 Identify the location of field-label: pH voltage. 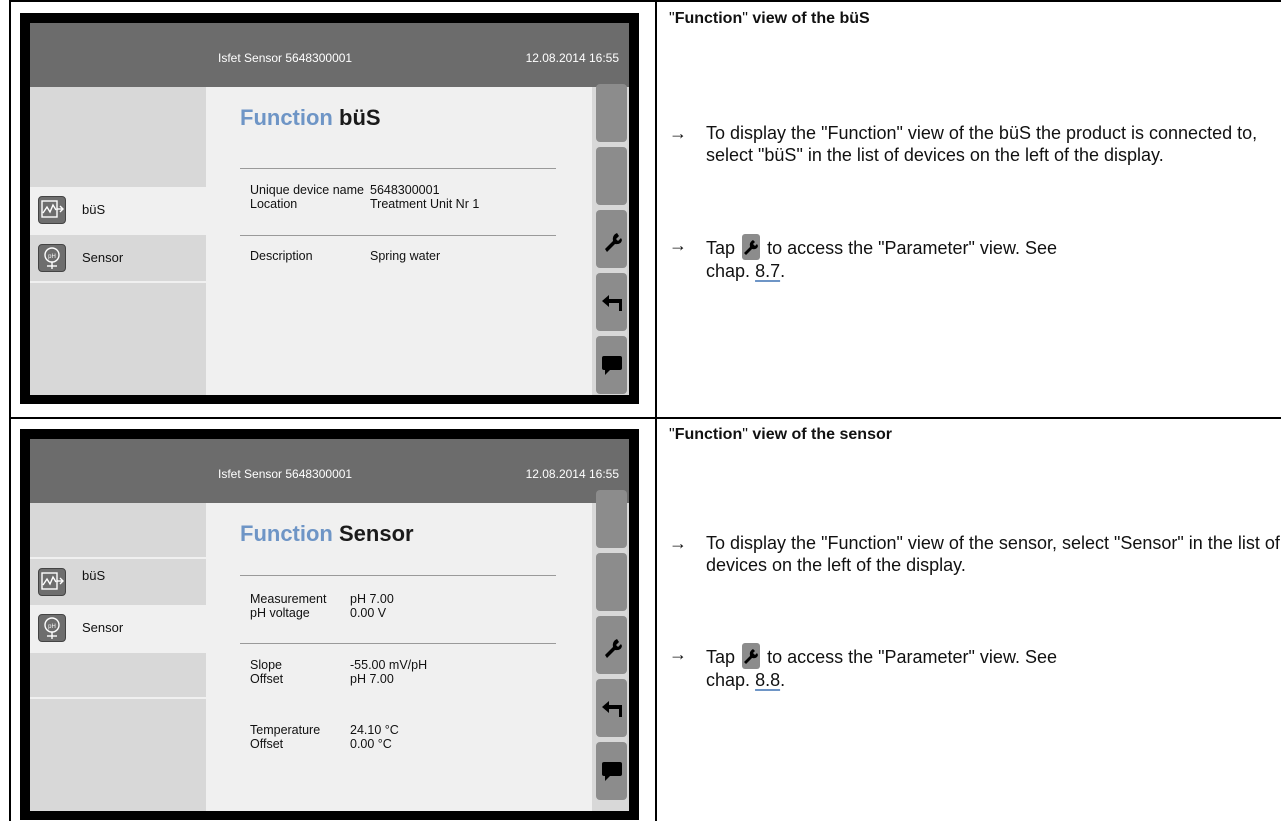
(280, 613).